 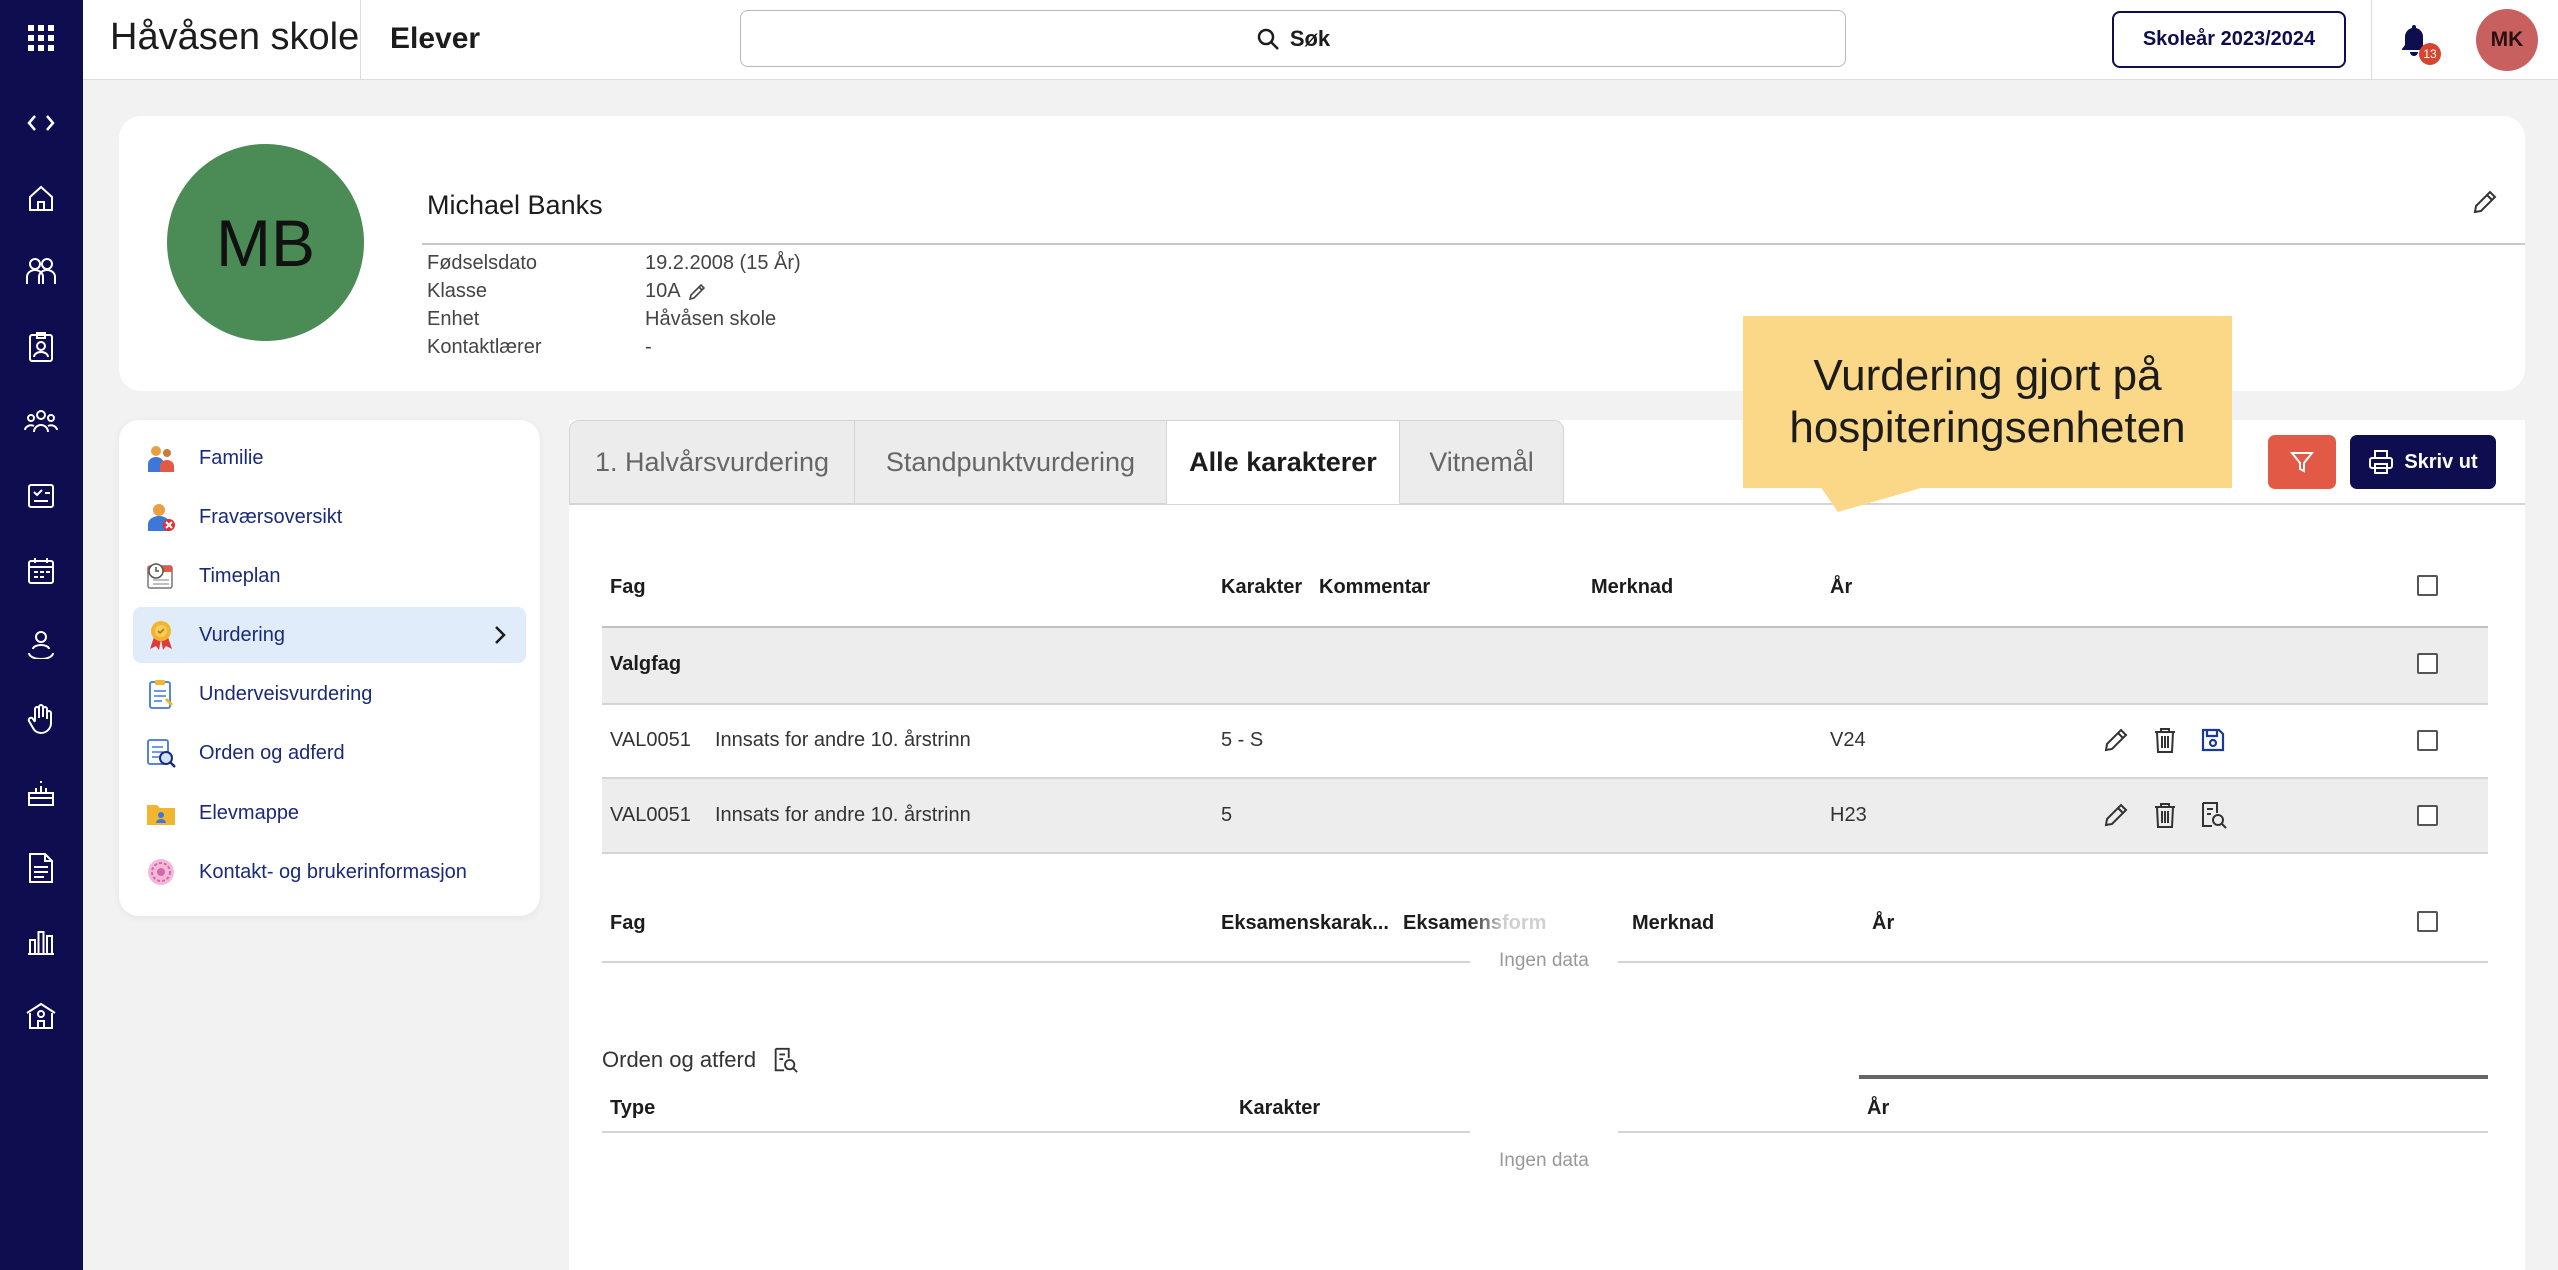 I want to click on menu-item-vurdering: Vurdering, so click(x=329, y=635).